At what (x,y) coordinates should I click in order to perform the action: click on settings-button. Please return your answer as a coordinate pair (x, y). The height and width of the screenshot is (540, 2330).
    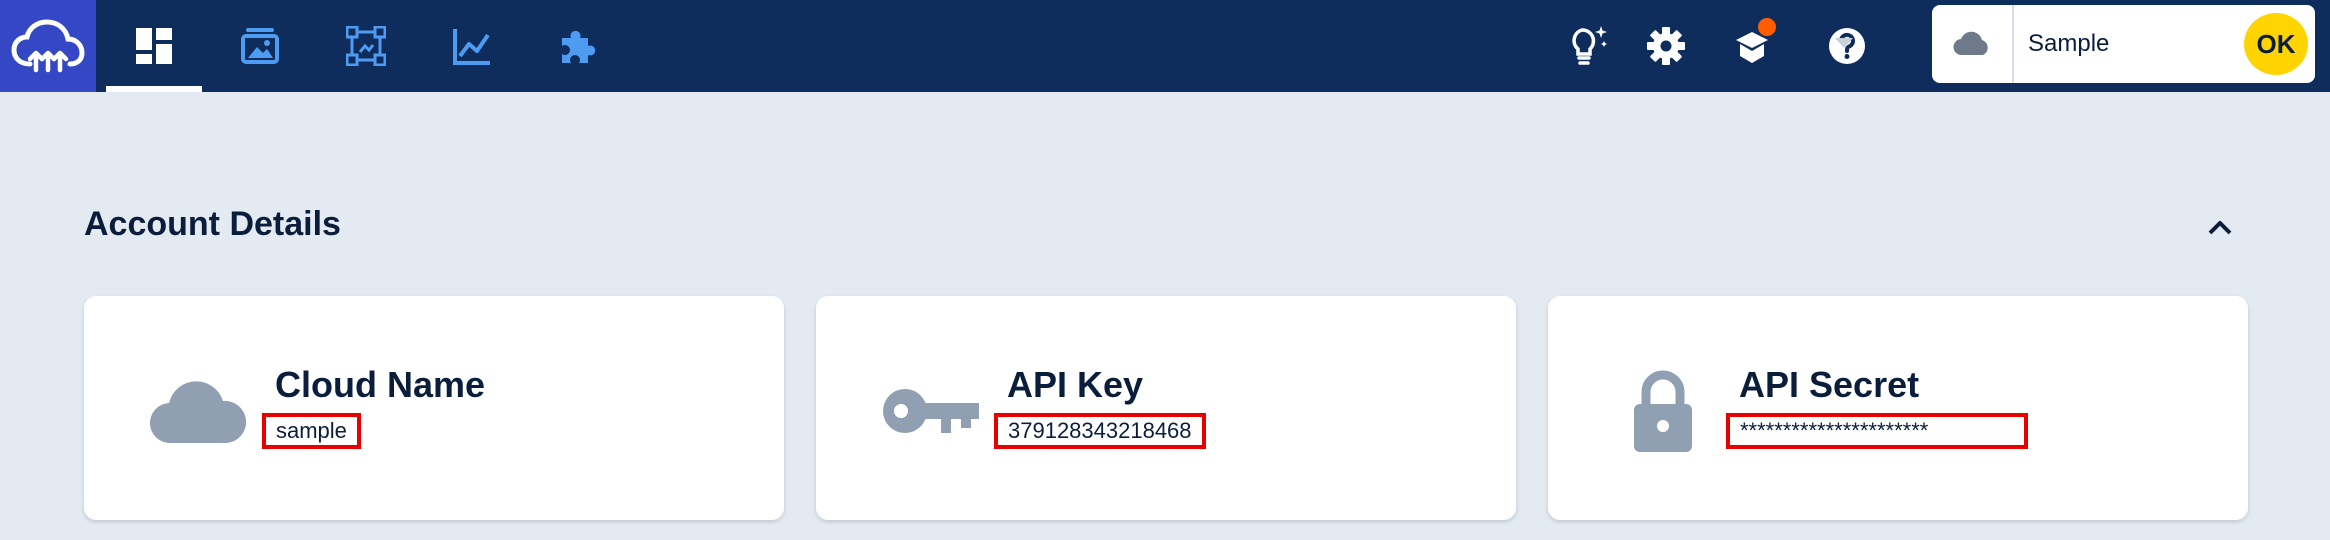
    Looking at the image, I should click on (1666, 46).